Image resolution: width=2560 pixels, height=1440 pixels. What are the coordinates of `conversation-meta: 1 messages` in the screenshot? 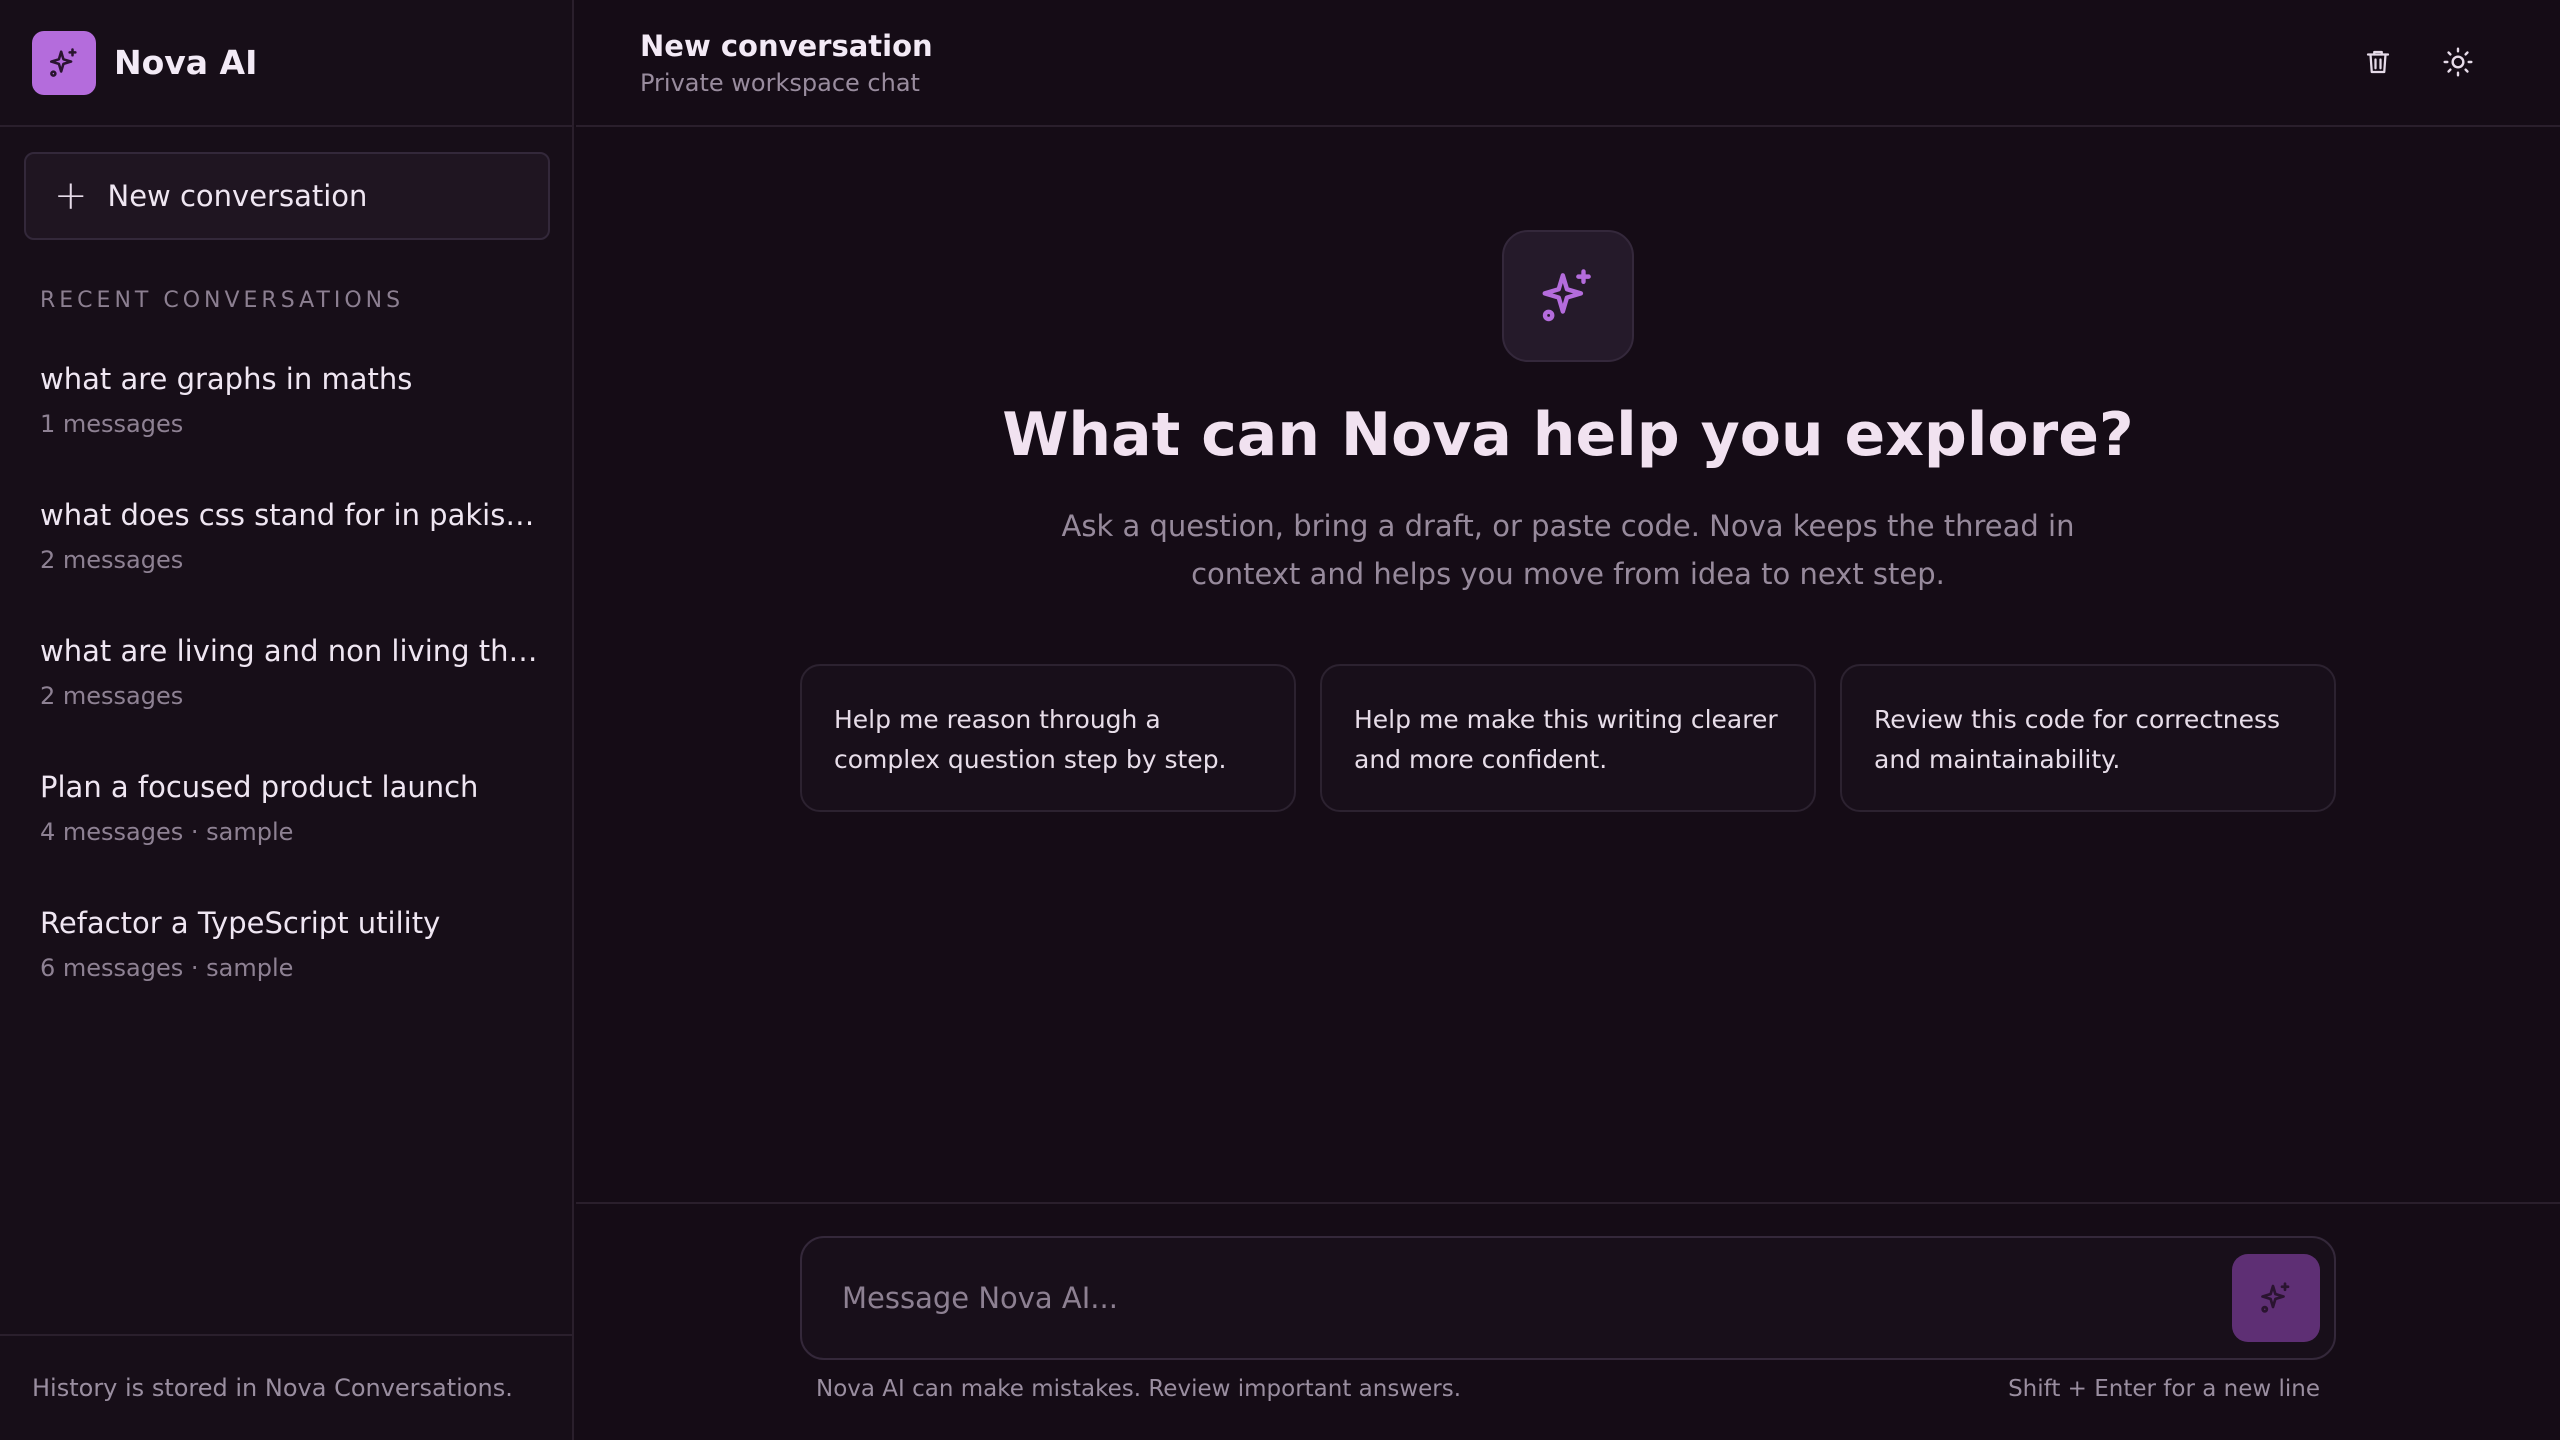 It's located at (112, 424).